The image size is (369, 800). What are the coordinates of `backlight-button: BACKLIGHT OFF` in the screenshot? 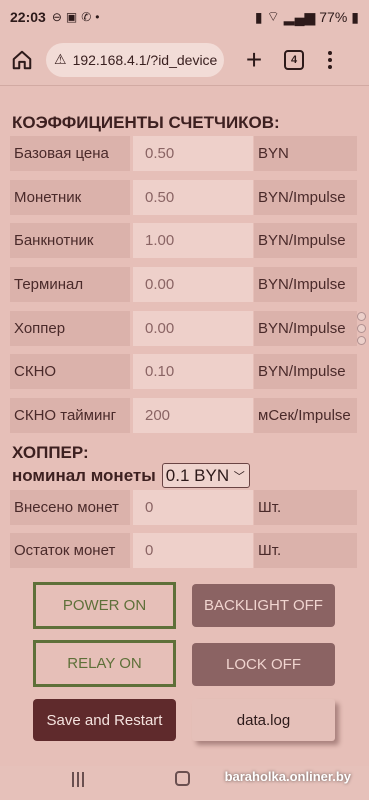 It's located at (263, 605).